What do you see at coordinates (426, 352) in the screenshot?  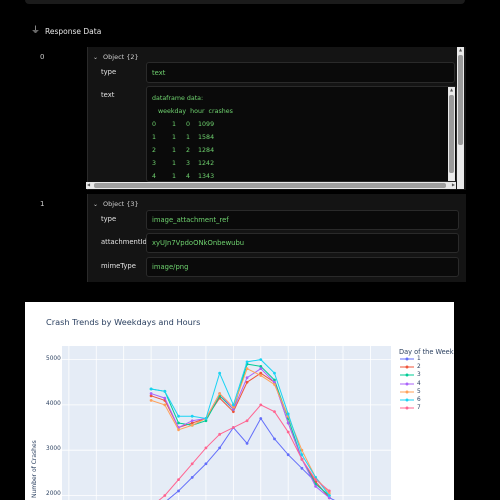 I see `legend-title: Day of the Week` at bounding box center [426, 352].